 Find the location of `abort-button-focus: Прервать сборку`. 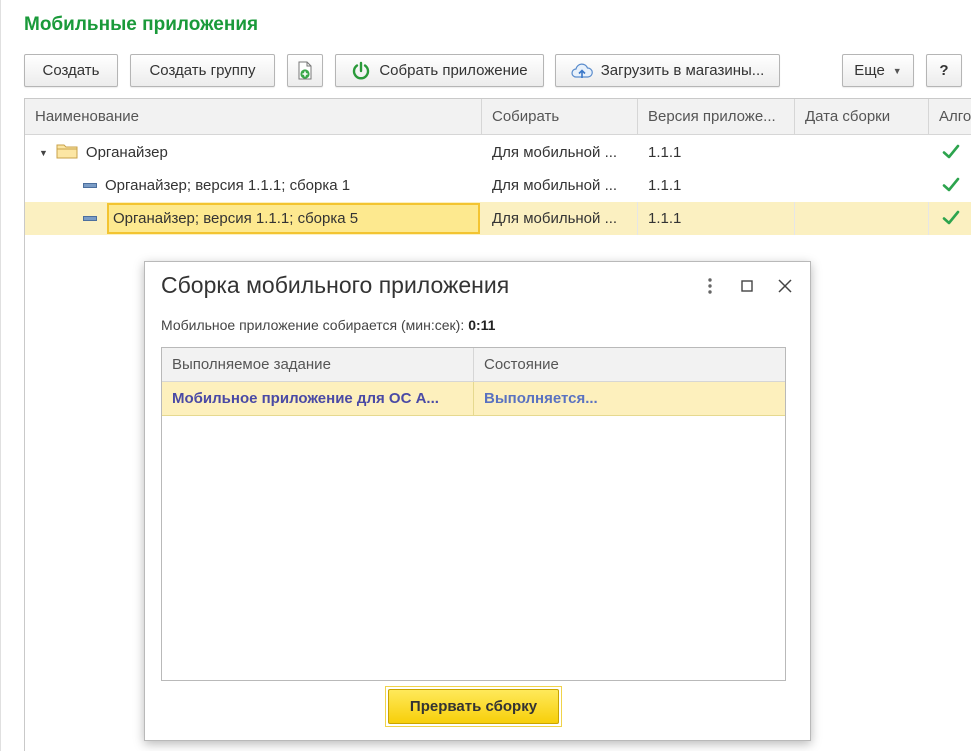

abort-button-focus: Прервать сборку is located at coordinates (473, 706).